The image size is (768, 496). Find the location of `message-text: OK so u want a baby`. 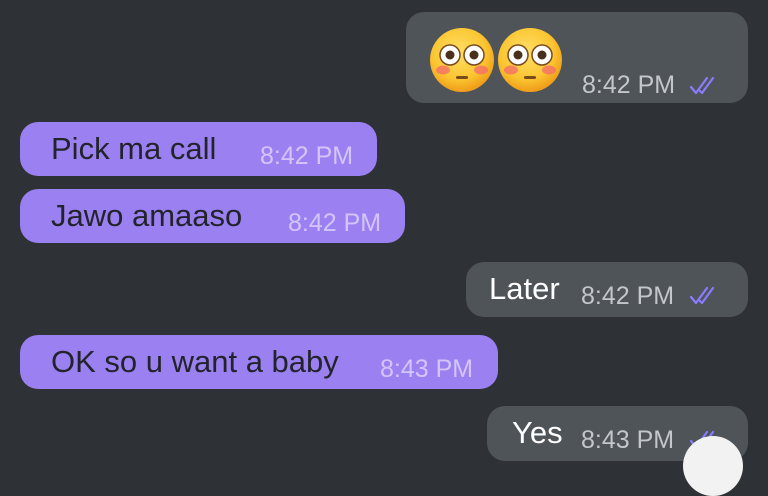

message-text: OK so u want a baby is located at coordinates (195, 361).